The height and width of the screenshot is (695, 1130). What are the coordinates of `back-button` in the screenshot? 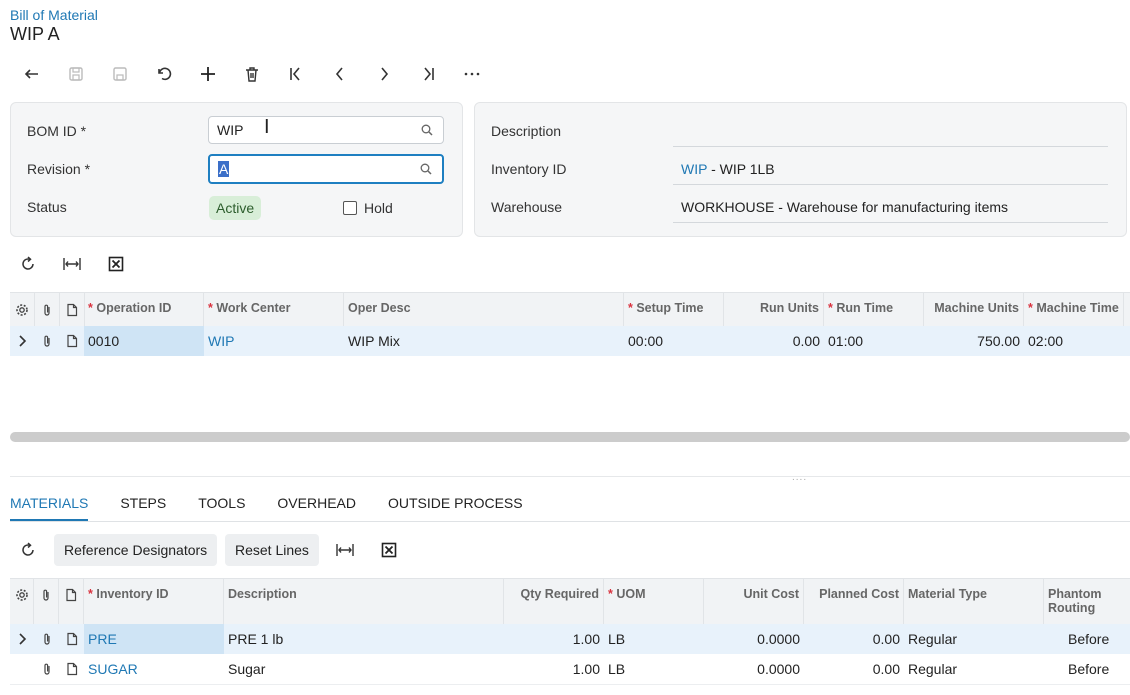 It's located at (32, 74).